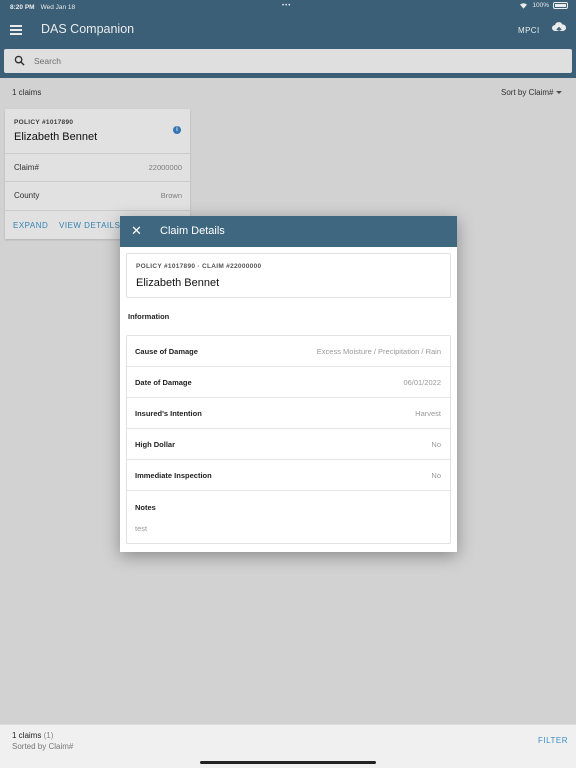  What do you see at coordinates (422, 382) in the screenshot?
I see `detail-value: 06/01/2022` at bounding box center [422, 382].